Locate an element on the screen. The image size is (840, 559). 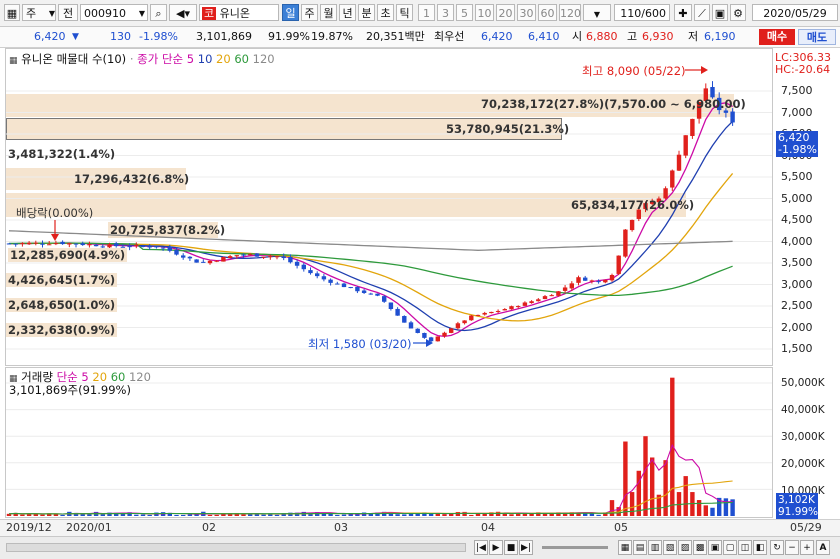
layout-icon: ▤ is located at coordinates (640, 547).